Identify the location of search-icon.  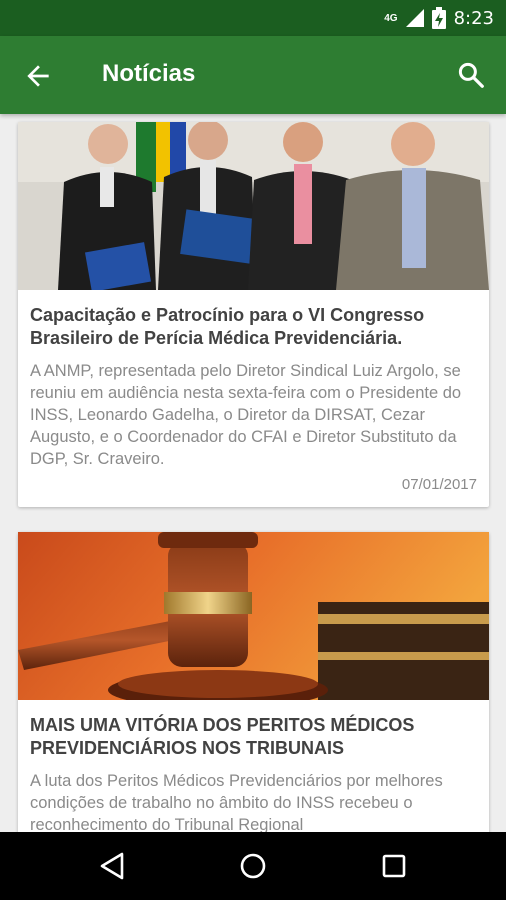
(471, 75).